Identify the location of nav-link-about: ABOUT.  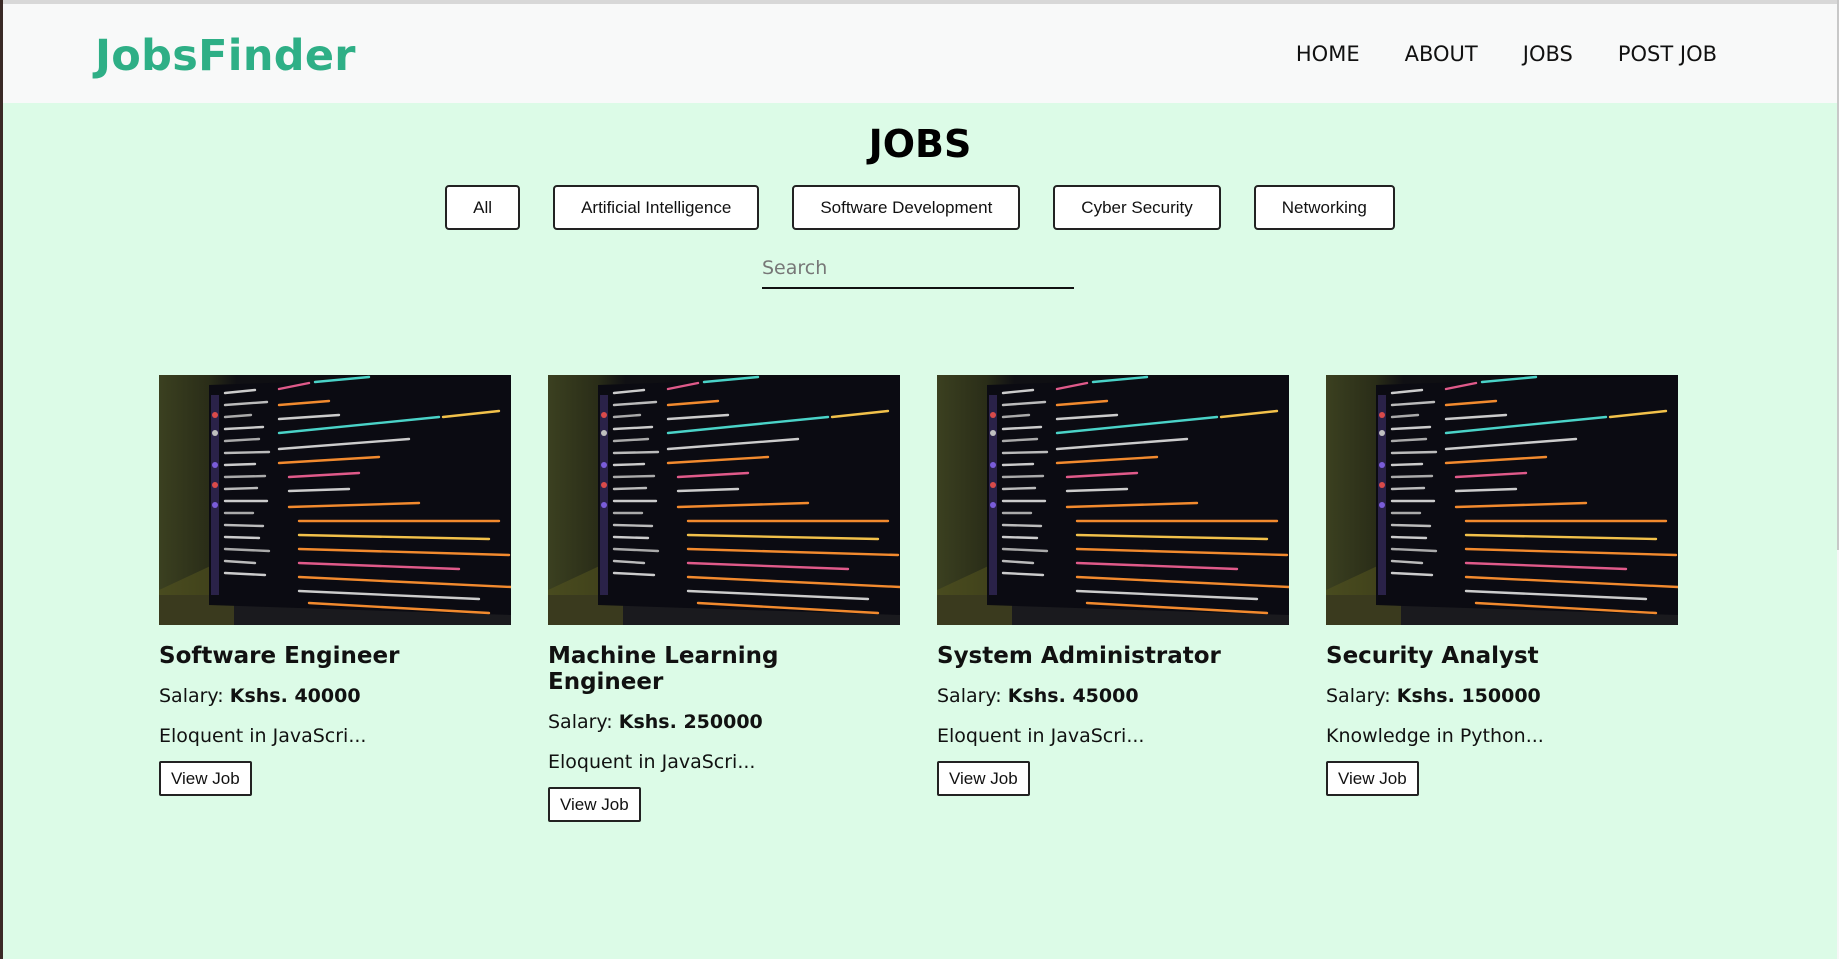
(1441, 54).